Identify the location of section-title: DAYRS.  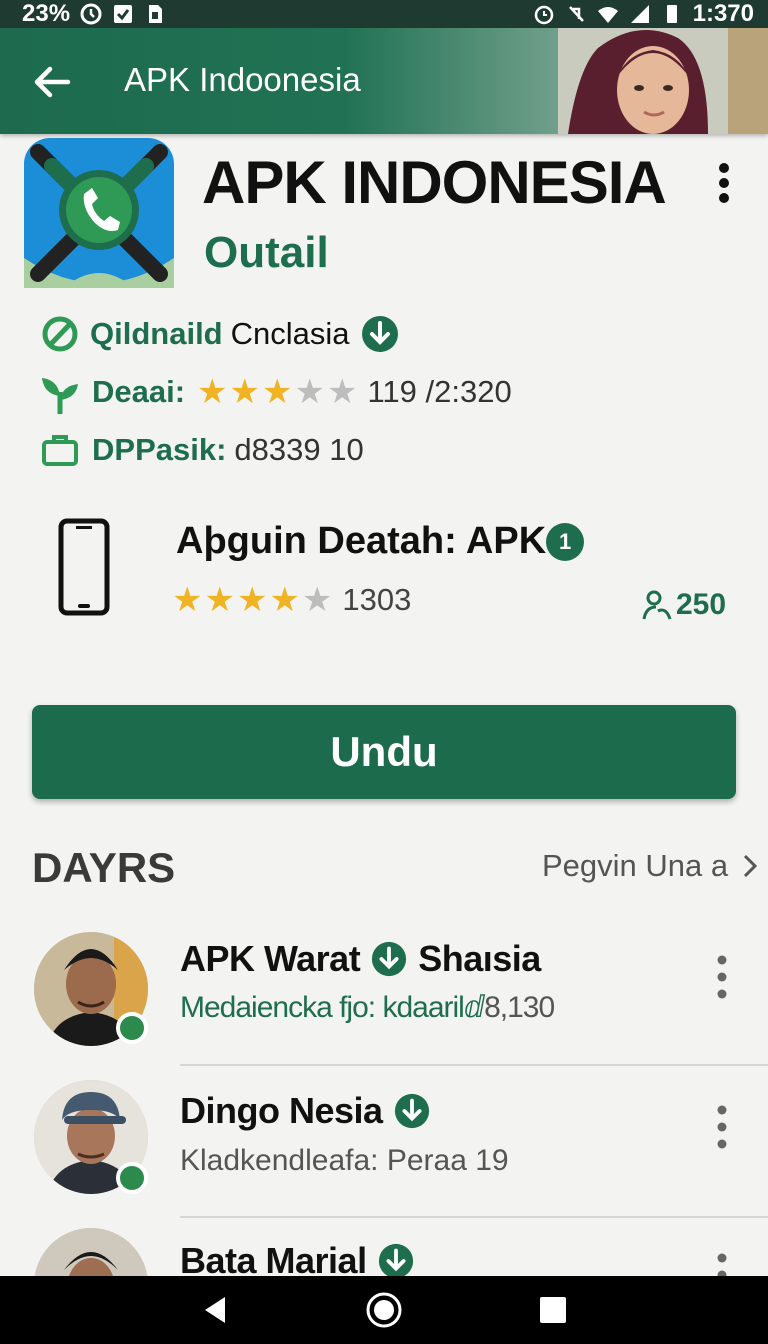
(104, 867).